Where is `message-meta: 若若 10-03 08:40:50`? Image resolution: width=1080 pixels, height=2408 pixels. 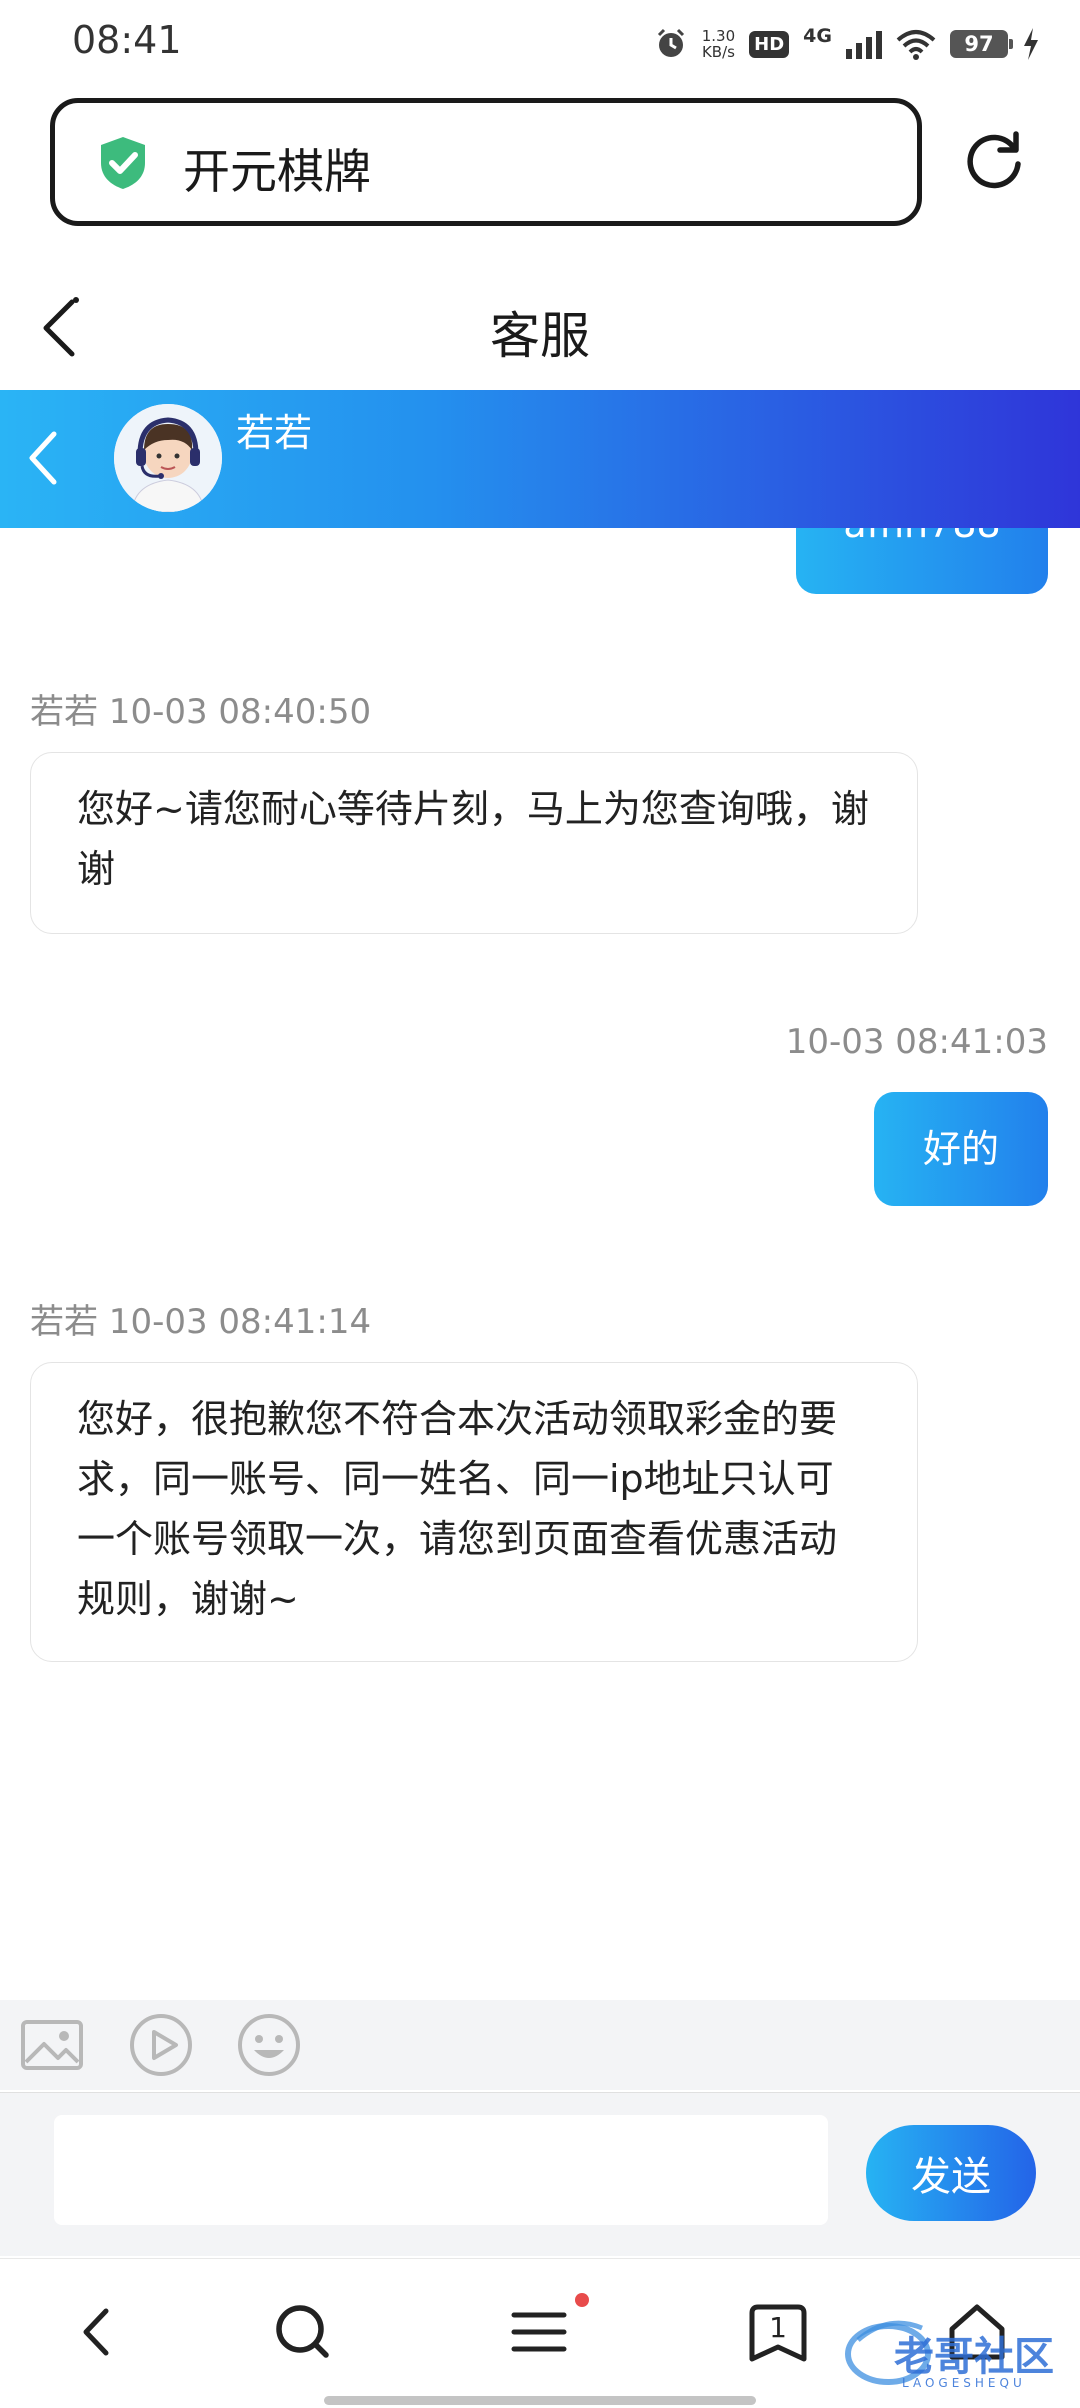
message-meta: 若若 10-03 08:40:50 is located at coordinates (201, 712).